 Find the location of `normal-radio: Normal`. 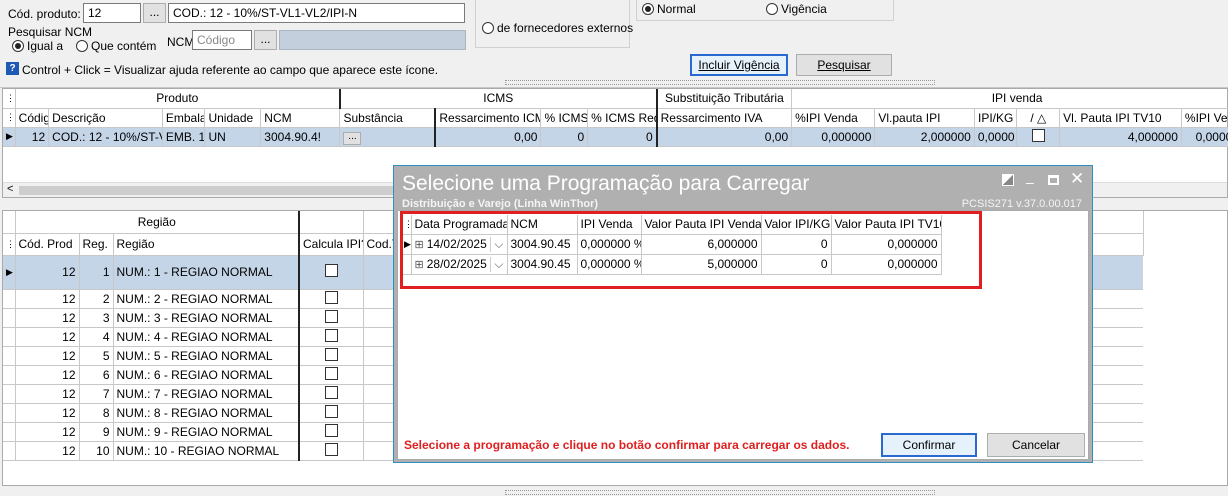

normal-radio: Normal is located at coordinates (669, 9).